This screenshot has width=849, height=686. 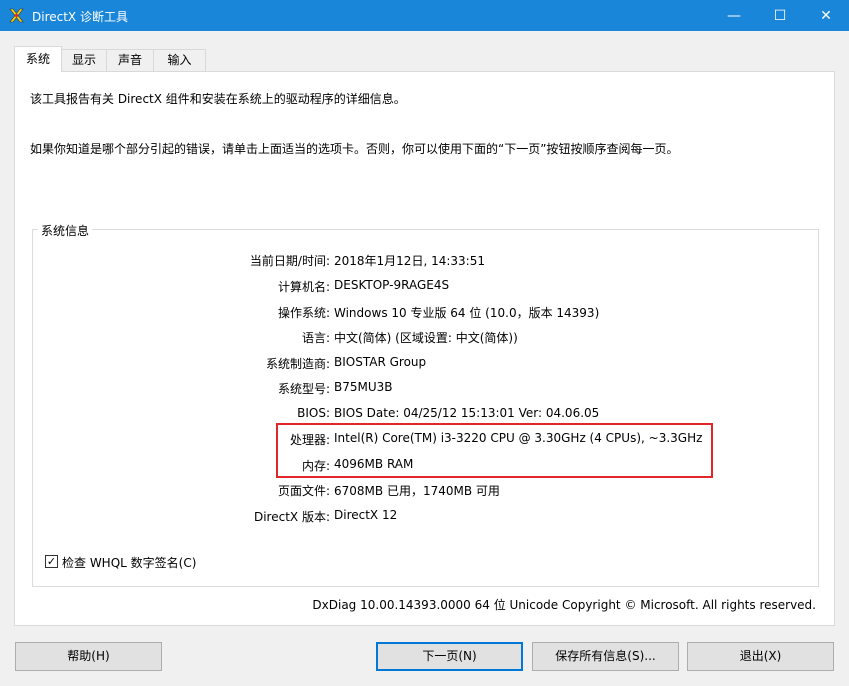 What do you see at coordinates (179, 60) in the screenshot?
I see `tab-input: 输入` at bounding box center [179, 60].